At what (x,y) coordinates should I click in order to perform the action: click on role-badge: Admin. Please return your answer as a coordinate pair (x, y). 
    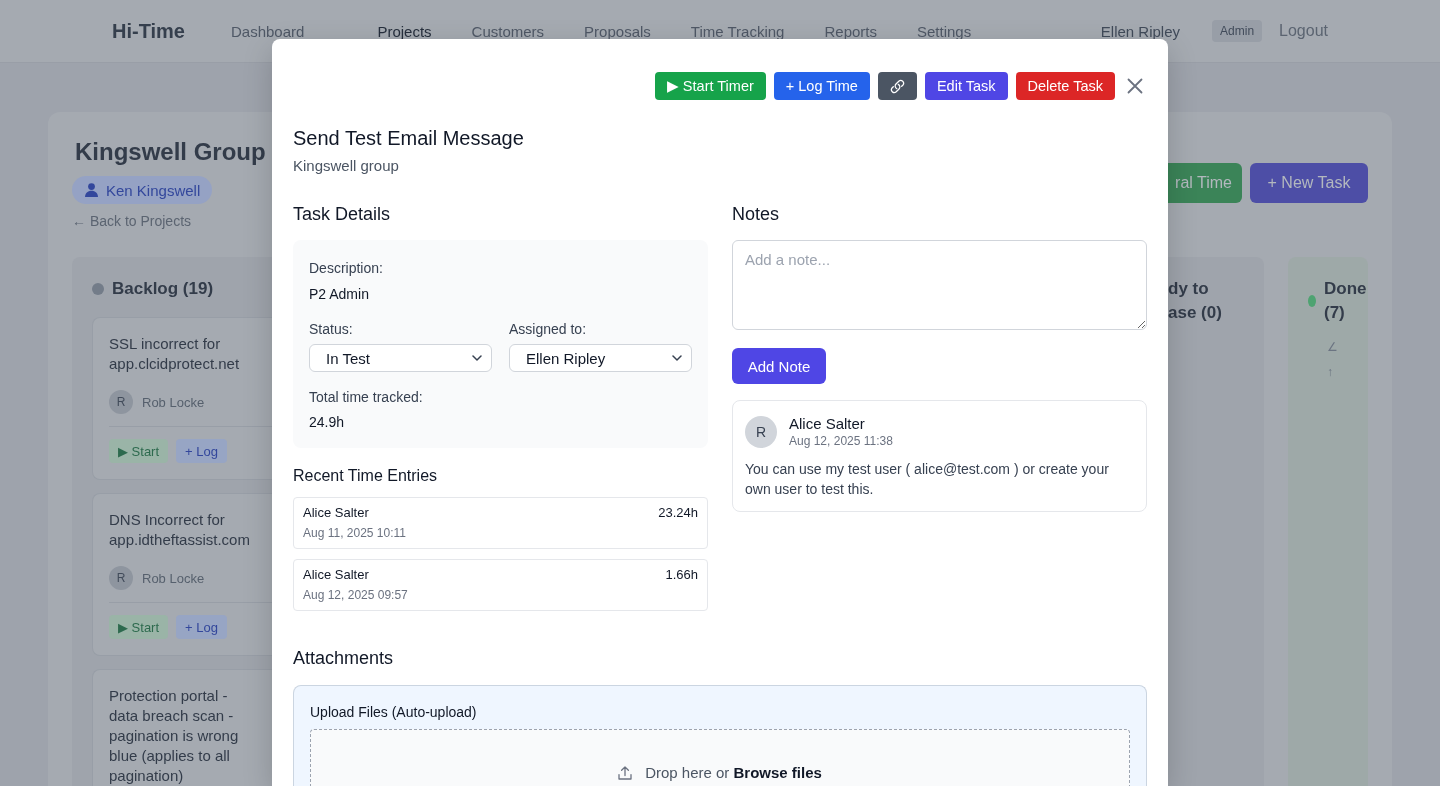
    Looking at the image, I should click on (1237, 31).